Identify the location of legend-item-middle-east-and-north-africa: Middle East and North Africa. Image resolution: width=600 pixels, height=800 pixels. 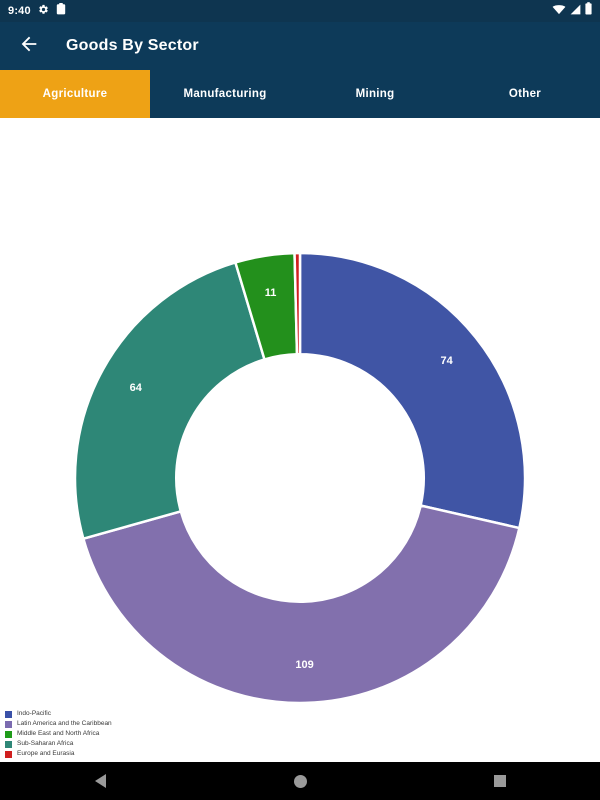
(58, 734).